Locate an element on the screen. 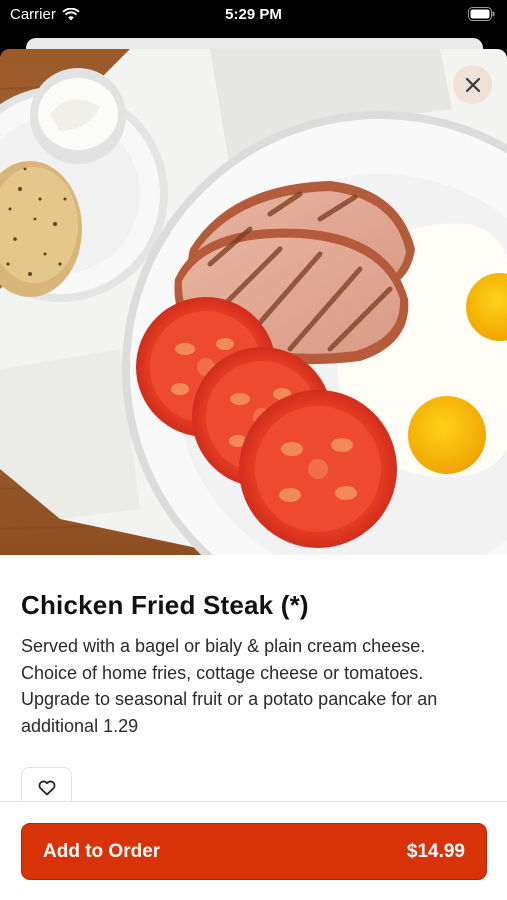 Image resolution: width=507 pixels, height=900 pixels. close-button is located at coordinates (472, 84).